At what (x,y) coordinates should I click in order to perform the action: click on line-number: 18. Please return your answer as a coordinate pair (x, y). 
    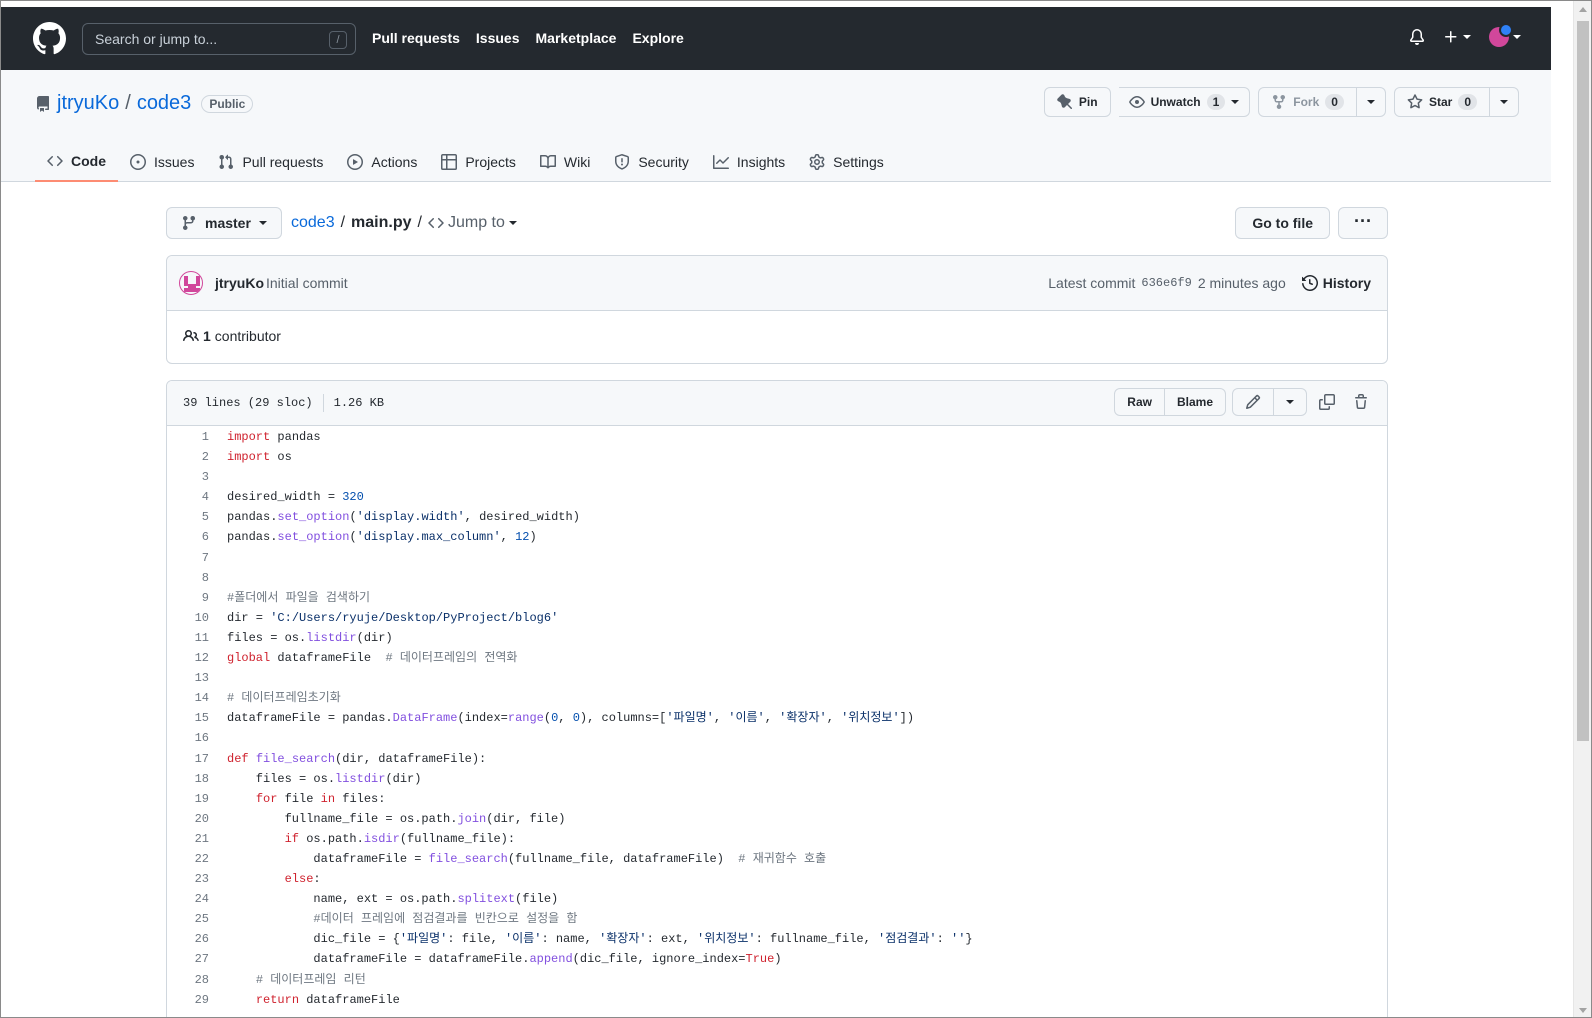
    Looking at the image, I should click on (188, 779).